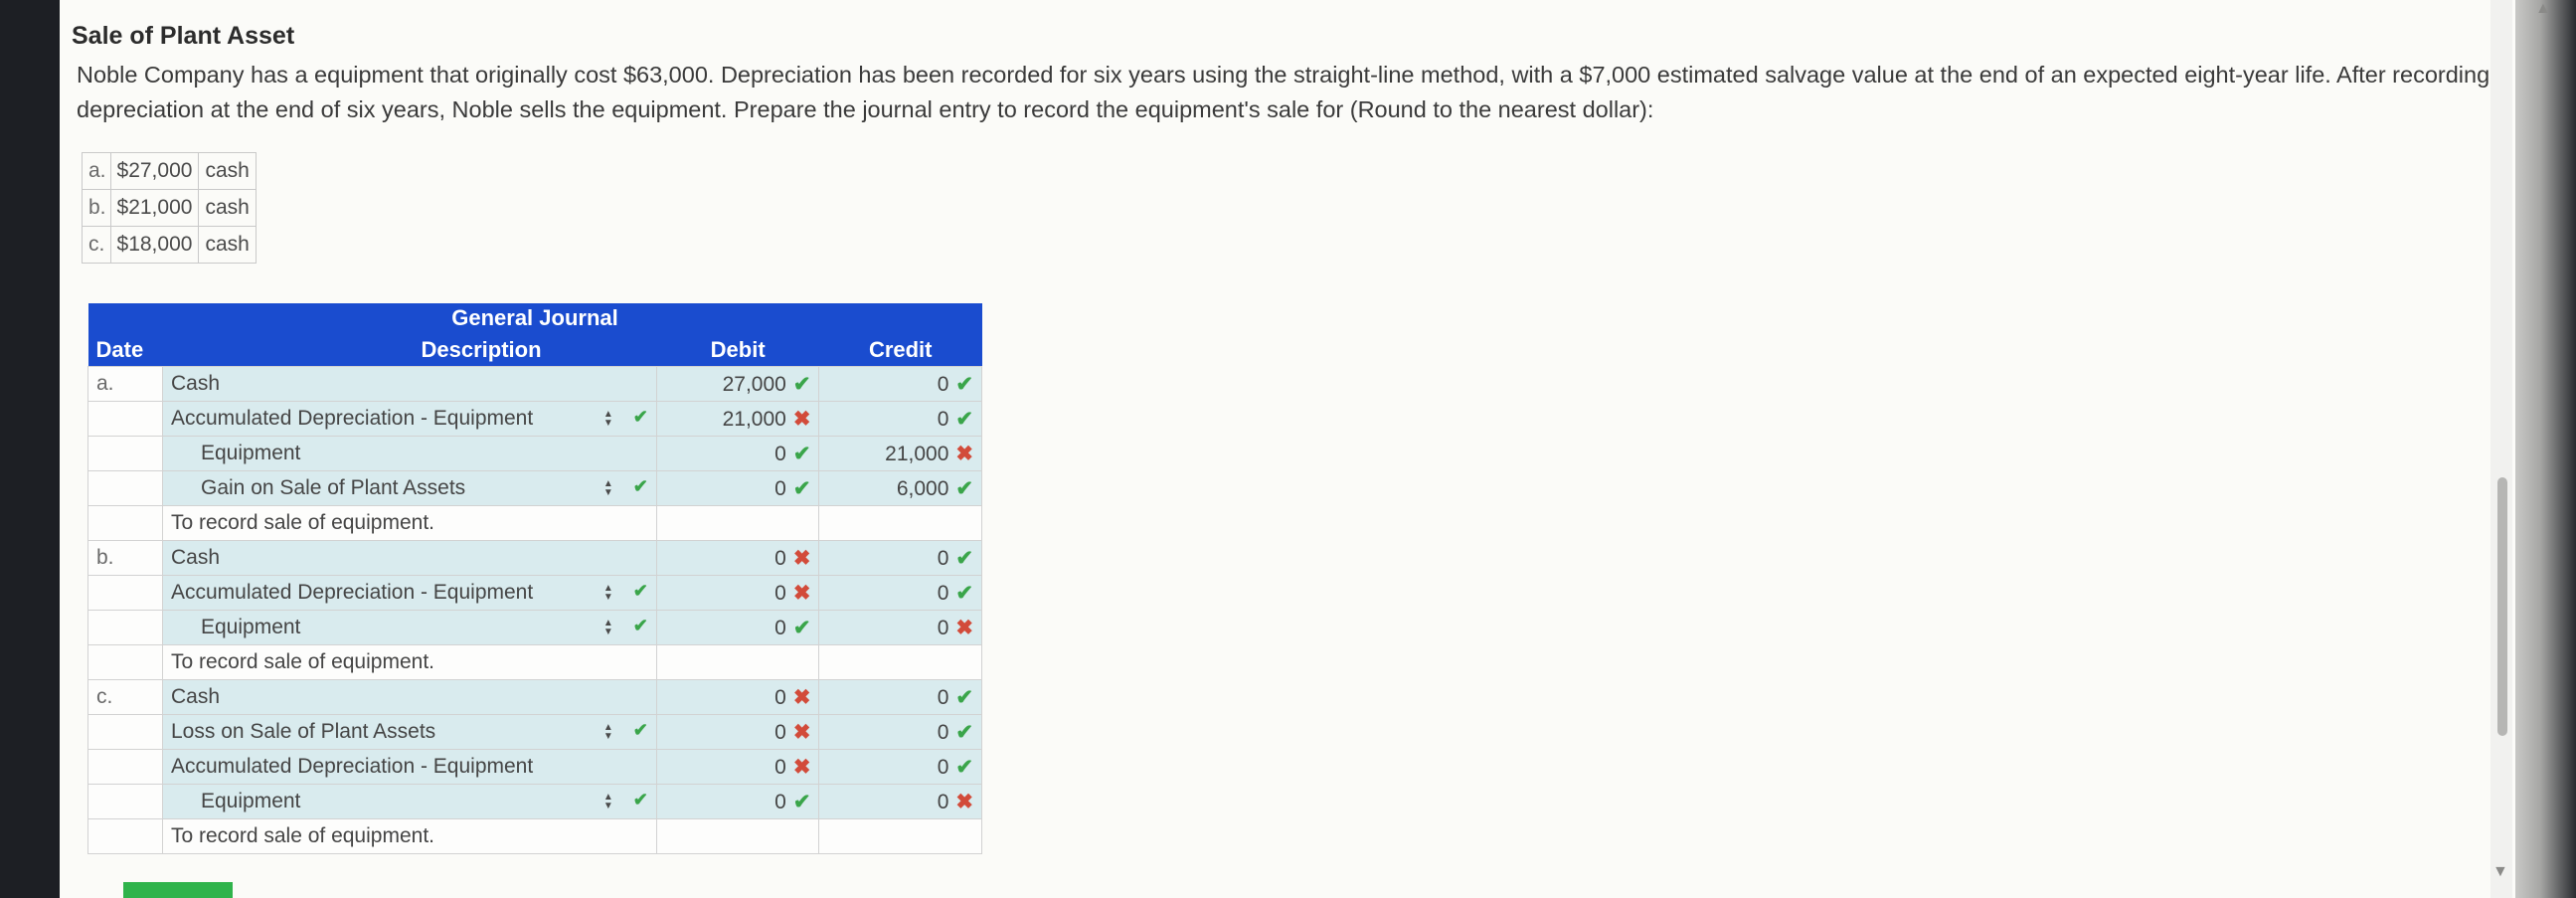 The width and height of the screenshot is (2576, 898). What do you see at coordinates (754, 419) in the screenshot?
I see `debit-value: 21,000` at bounding box center [754, 419].